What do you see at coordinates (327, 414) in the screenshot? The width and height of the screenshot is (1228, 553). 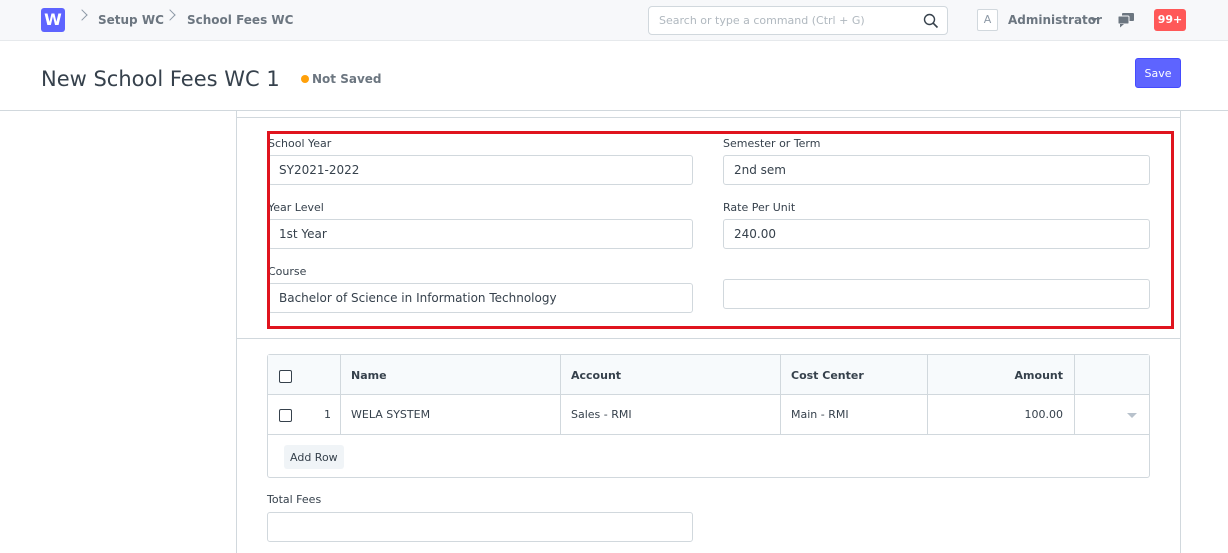 I see `row-index: 1` at bounding box center [327, 414].